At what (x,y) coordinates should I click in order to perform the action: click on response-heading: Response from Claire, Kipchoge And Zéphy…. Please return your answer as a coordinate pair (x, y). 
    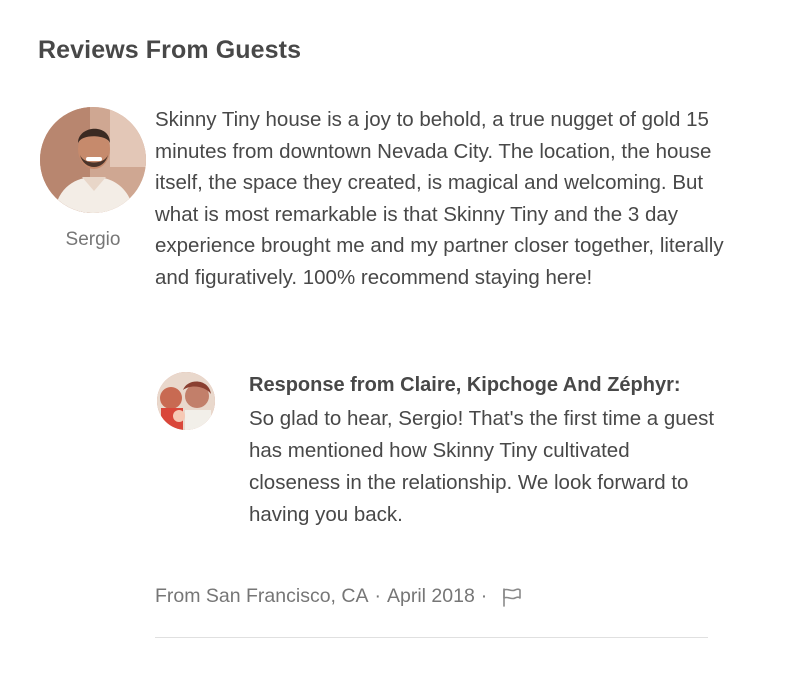
    Looking at the image, I should click on (465, 385).